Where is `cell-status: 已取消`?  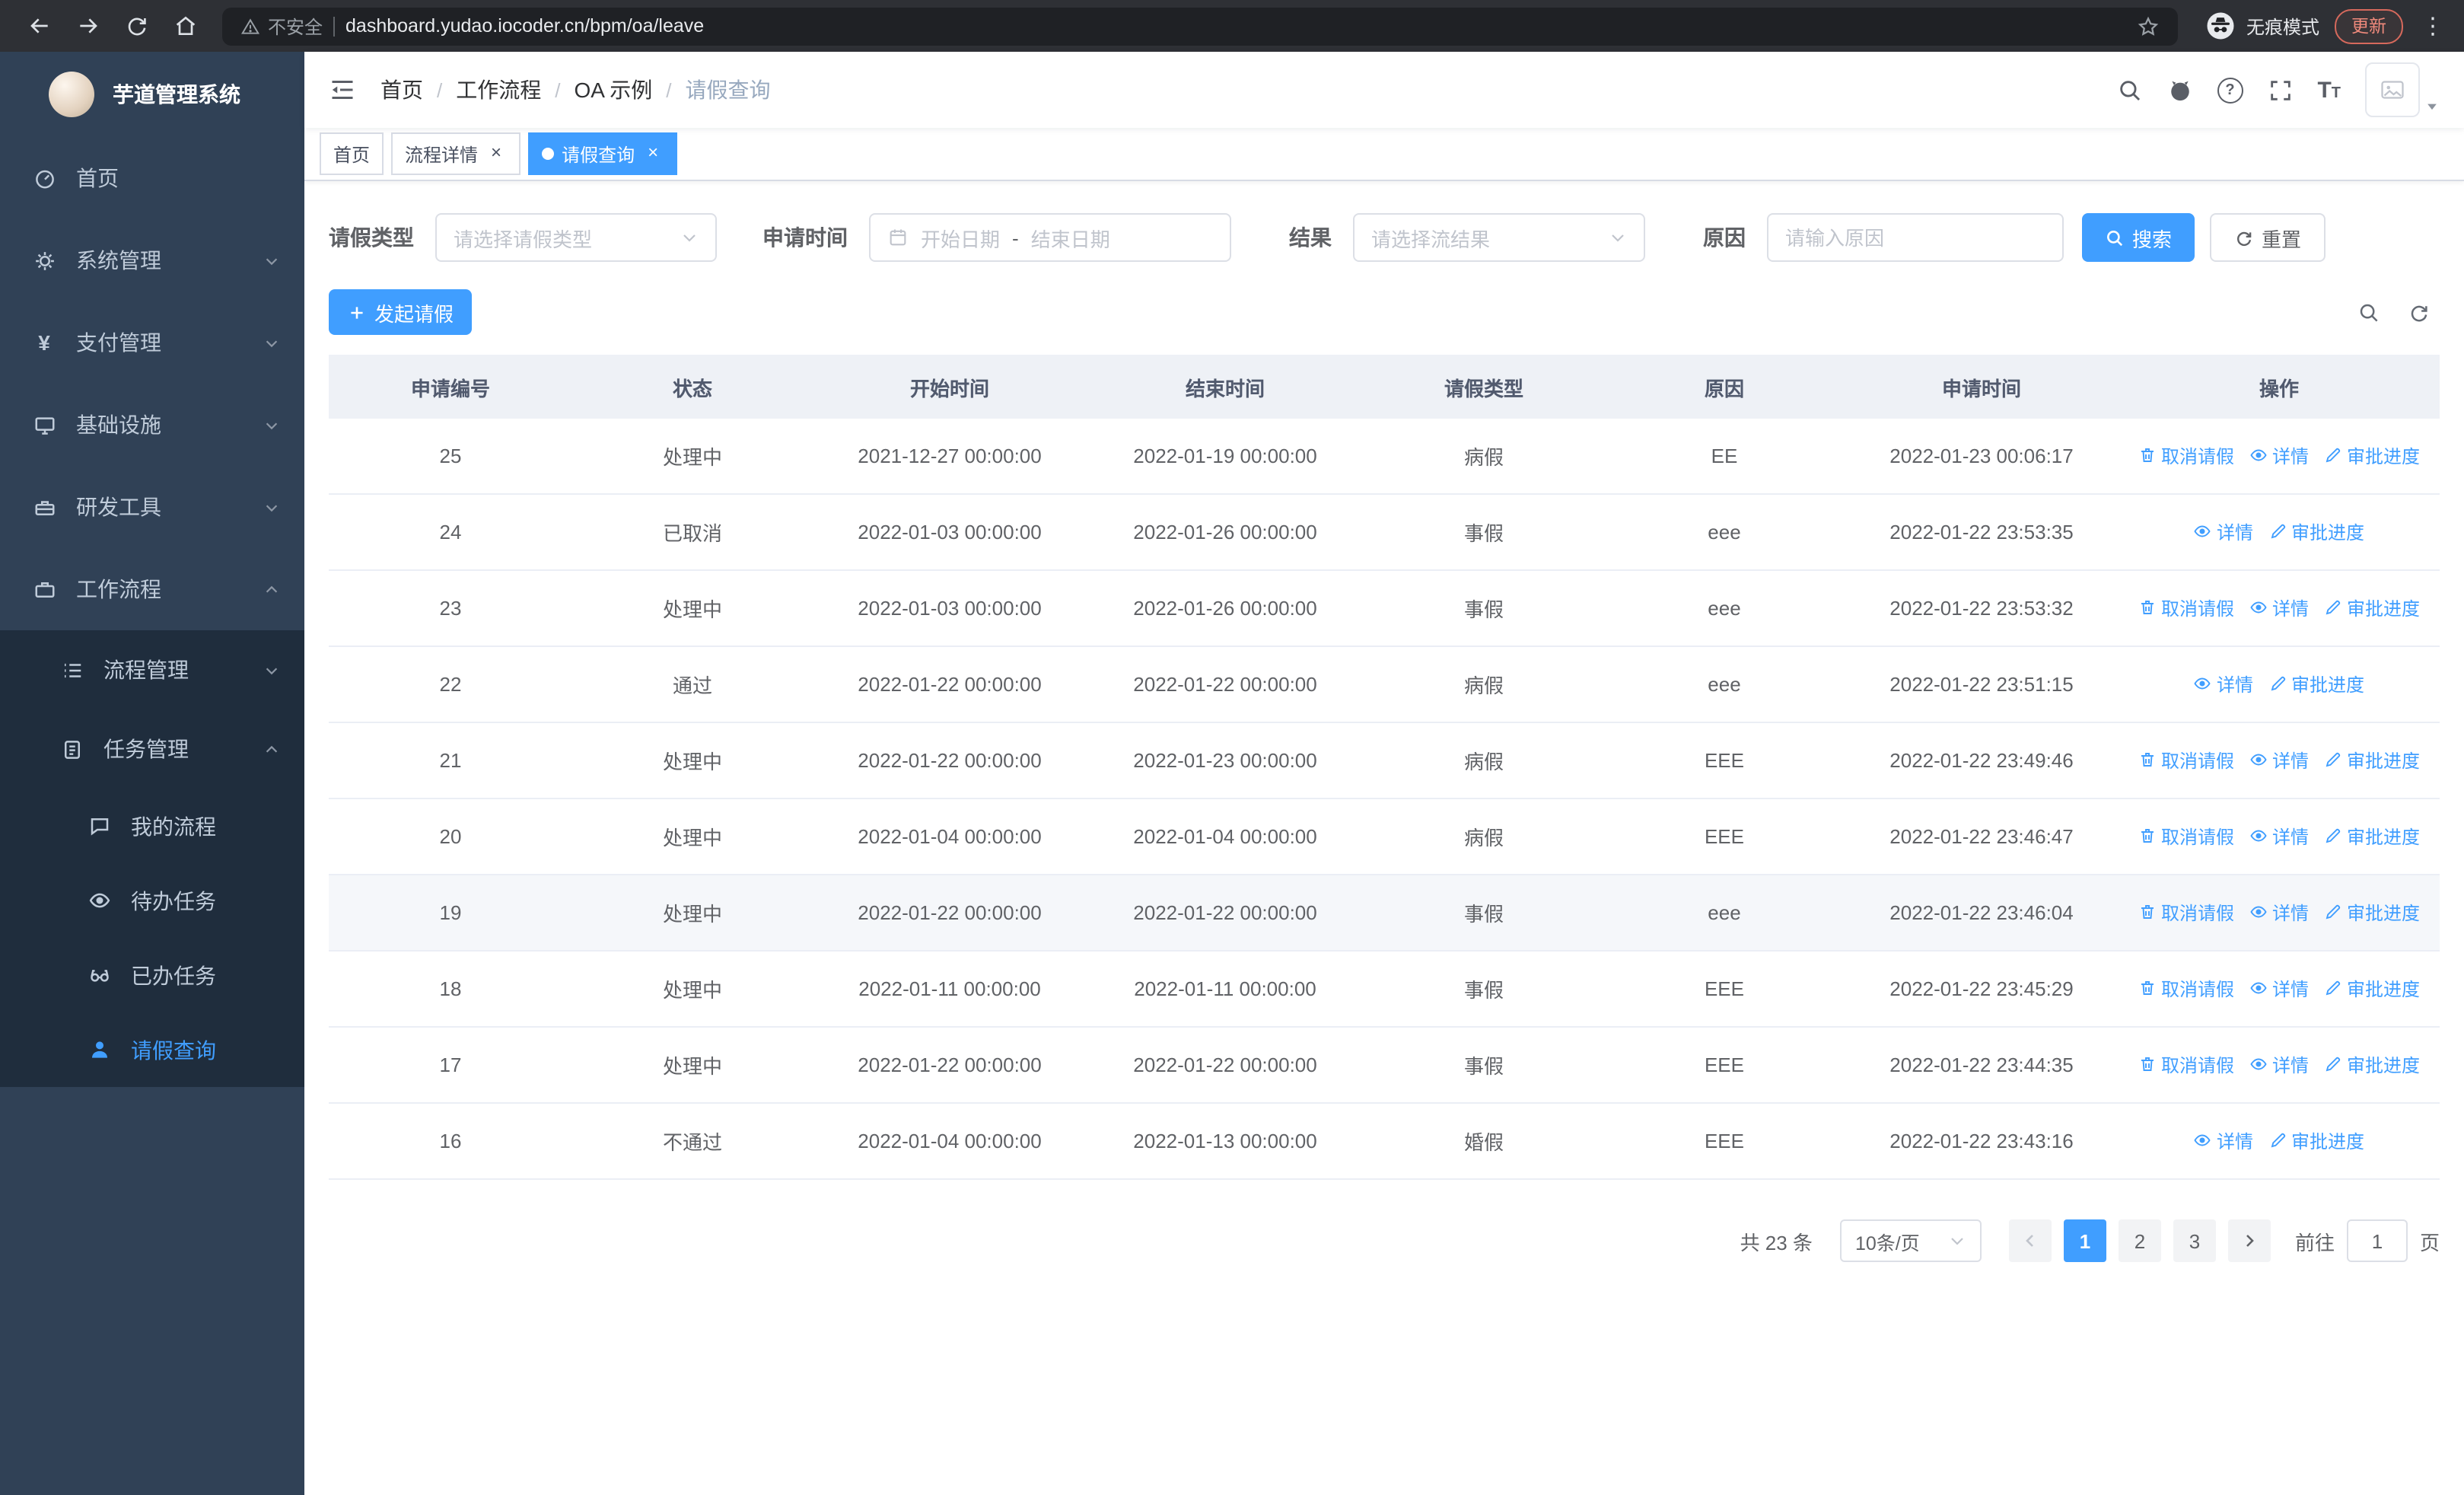 cell-status: 已取消 is located at coordinates (692, 532).